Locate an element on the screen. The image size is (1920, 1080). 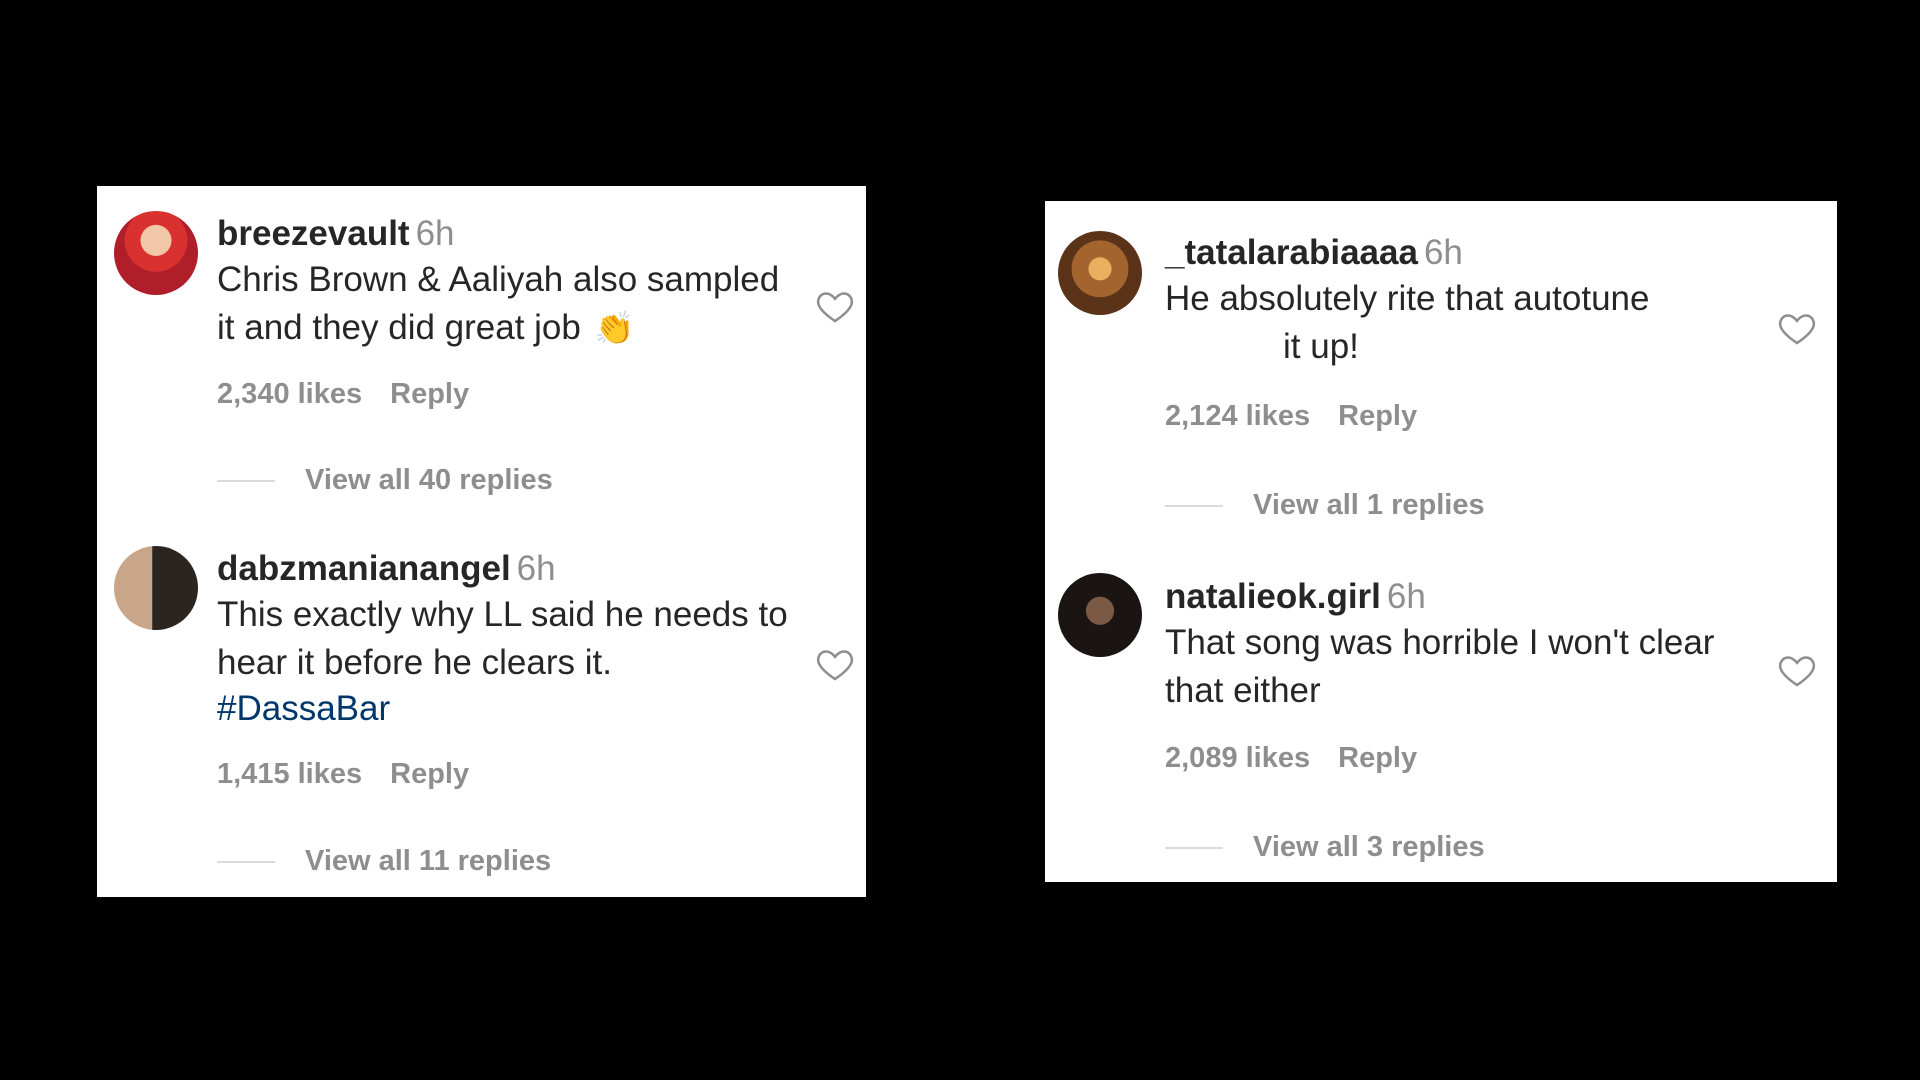
username: breezevault is located at coordinates (313, 233).